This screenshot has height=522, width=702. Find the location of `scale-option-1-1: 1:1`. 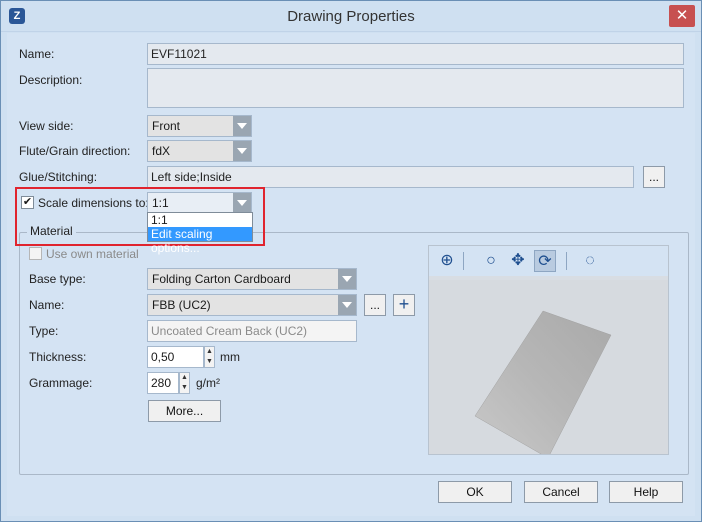

scale-option-1-1: 1:1 is located at coordinates (200, 220).